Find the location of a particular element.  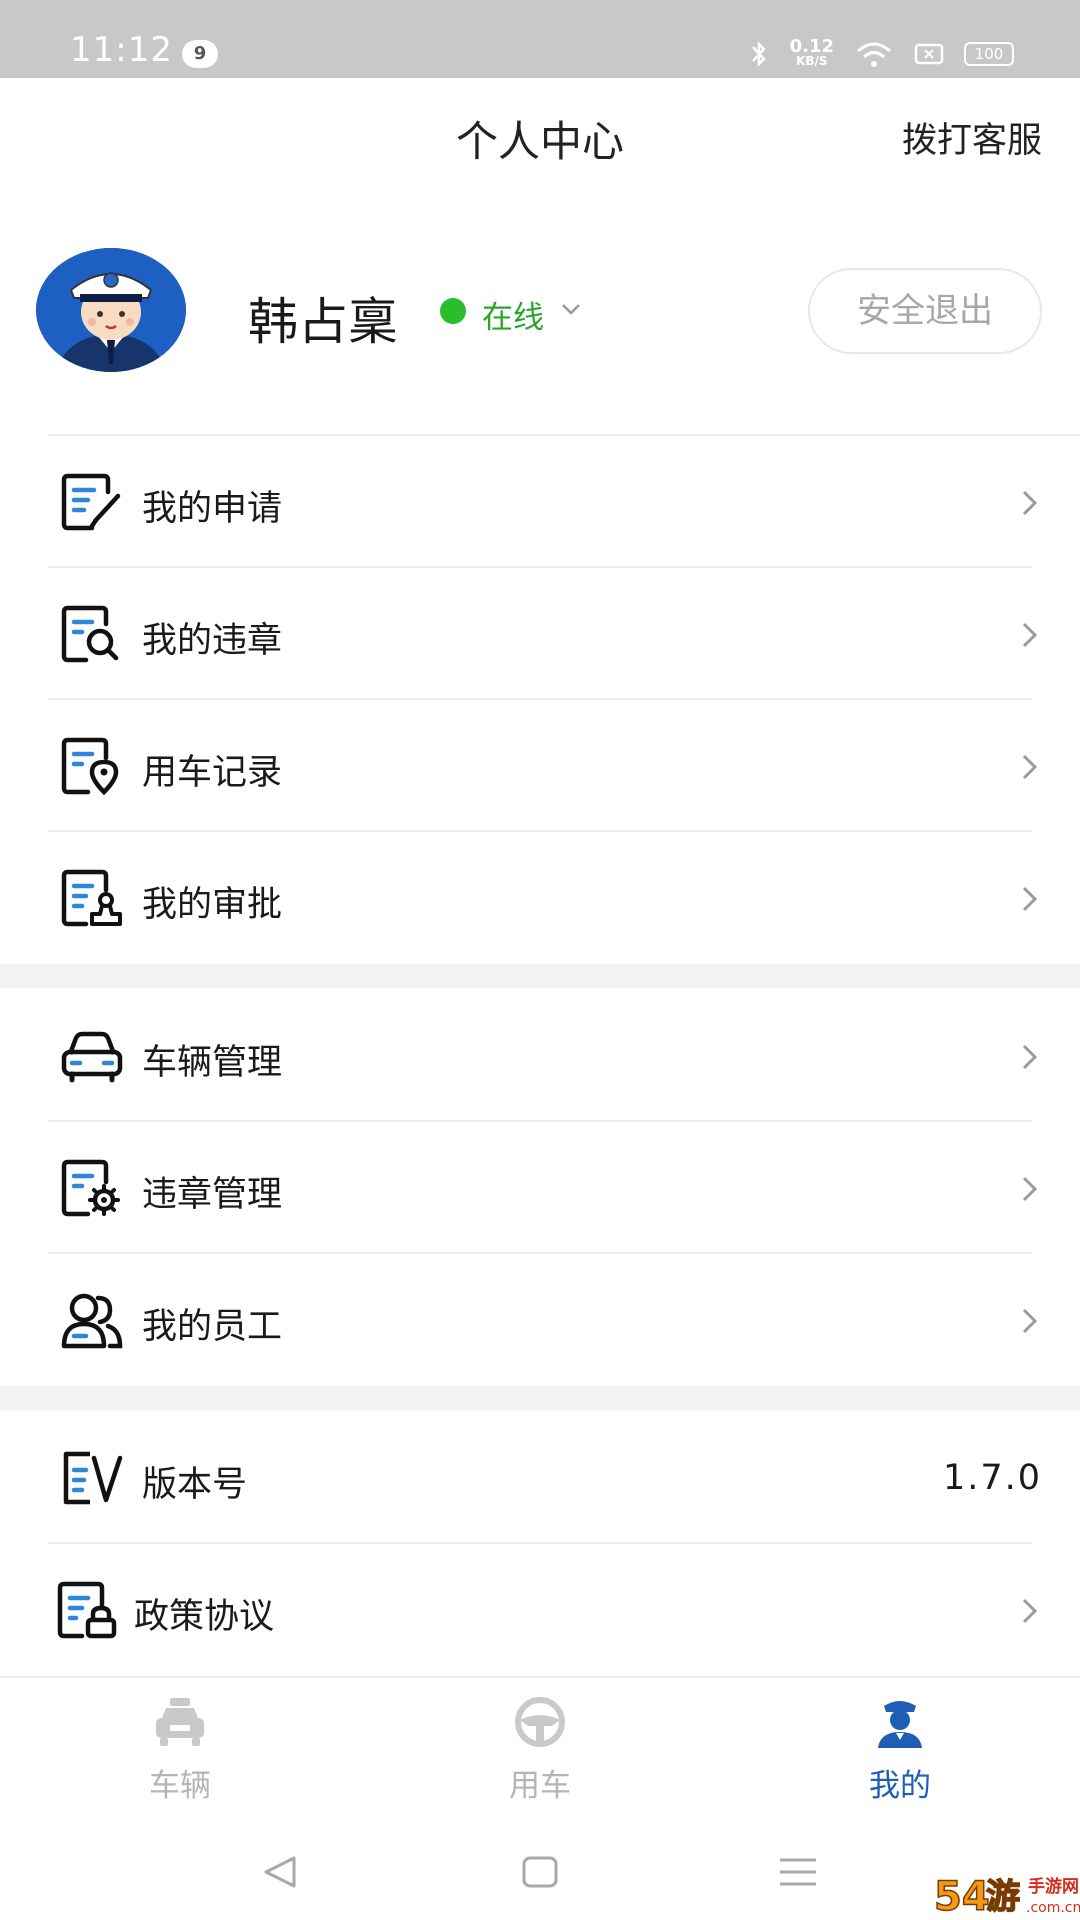

online-status-toggle: 在线 is located at coordinates (513, 314).